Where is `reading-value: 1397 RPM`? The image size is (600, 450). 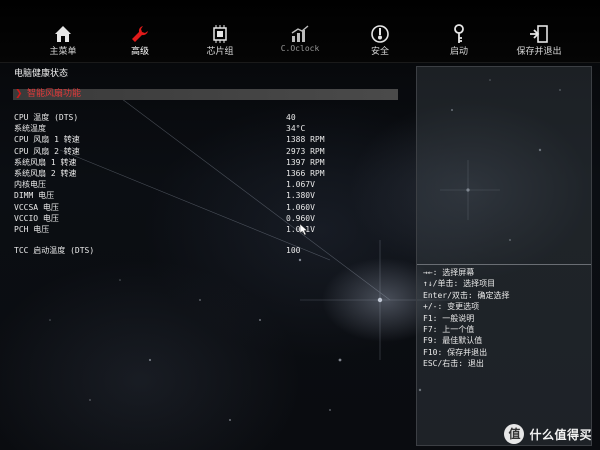 reading-value: 1397 RPM is located at coordinates (305, 162).